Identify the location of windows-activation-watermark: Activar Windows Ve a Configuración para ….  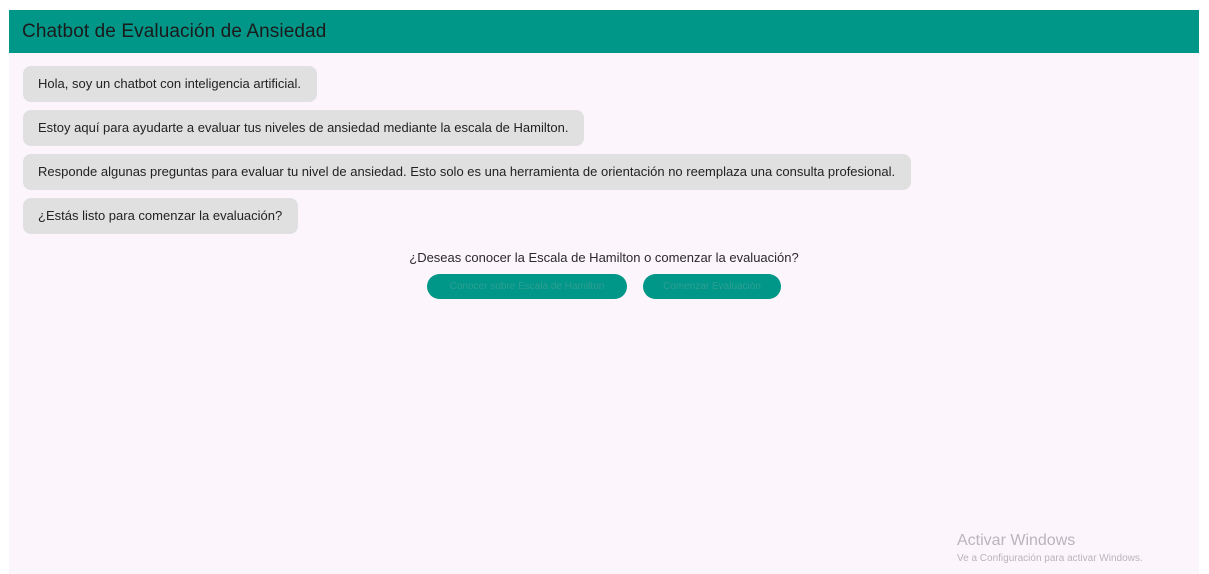
(1050, 549).